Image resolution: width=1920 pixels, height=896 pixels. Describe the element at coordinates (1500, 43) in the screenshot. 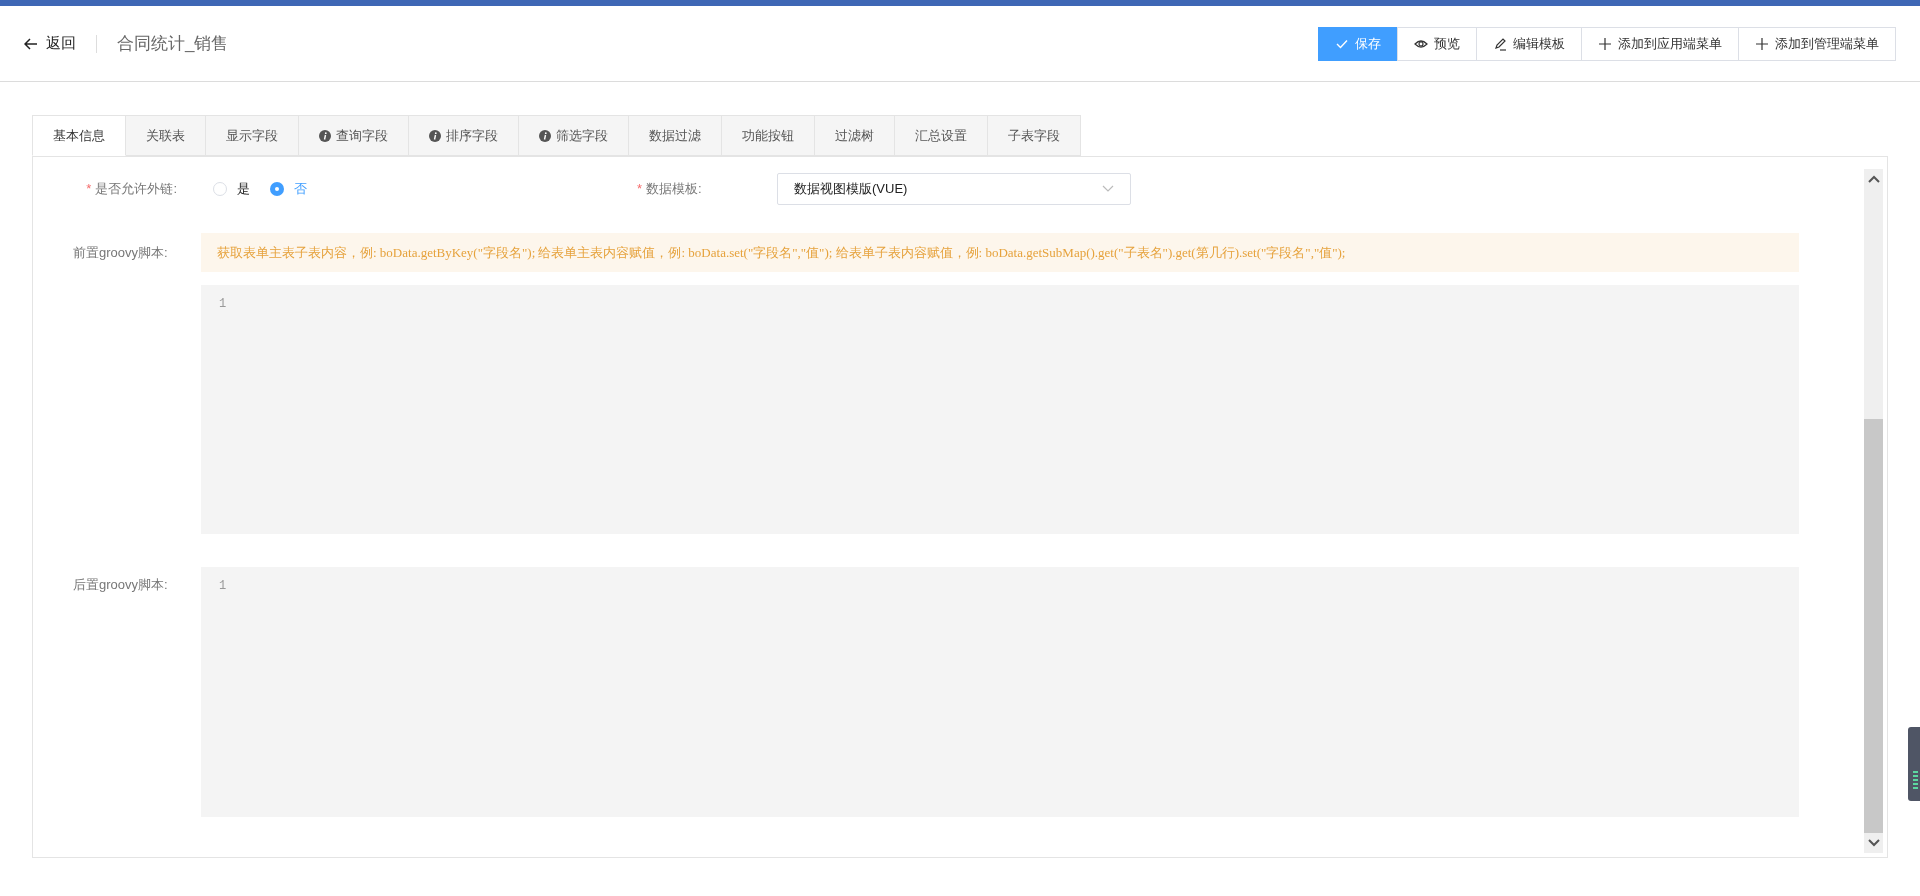

I see `pencil-icon` at that location.